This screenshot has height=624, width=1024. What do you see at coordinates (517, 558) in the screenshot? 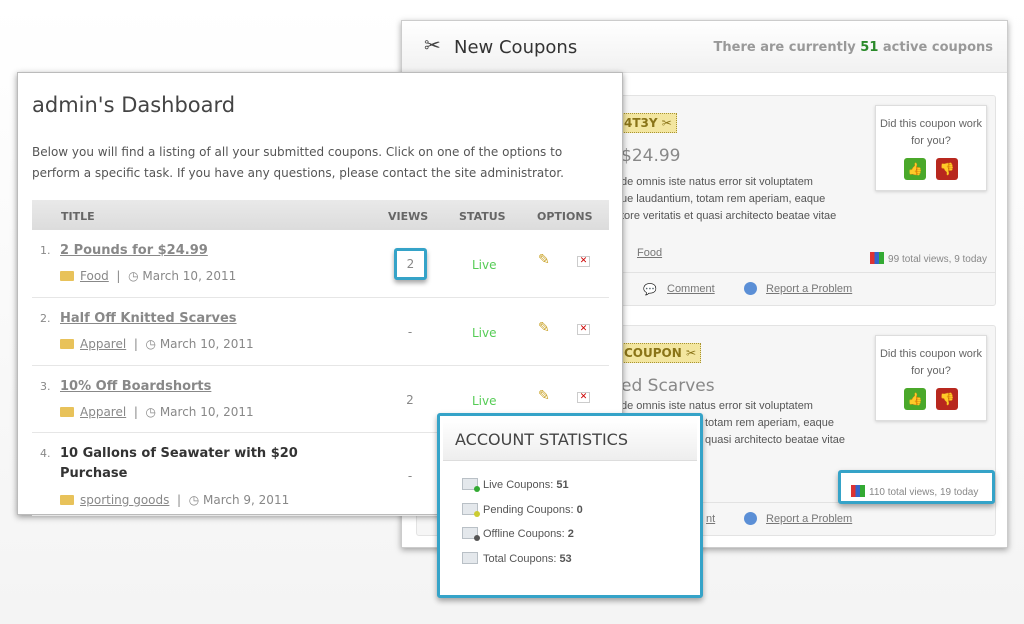
I see `stat-item: Total Coupons: 53` at bounding box center [517, 558].